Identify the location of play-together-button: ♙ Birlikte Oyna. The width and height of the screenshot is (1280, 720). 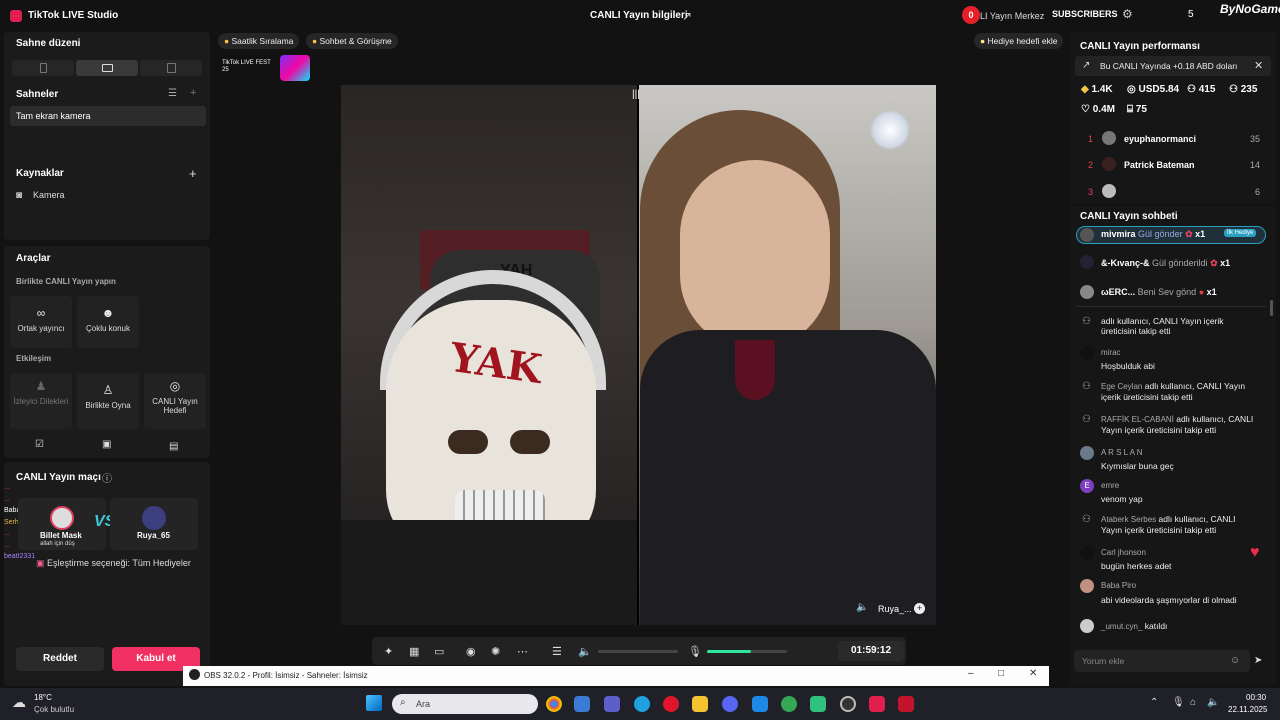
(108, 401).